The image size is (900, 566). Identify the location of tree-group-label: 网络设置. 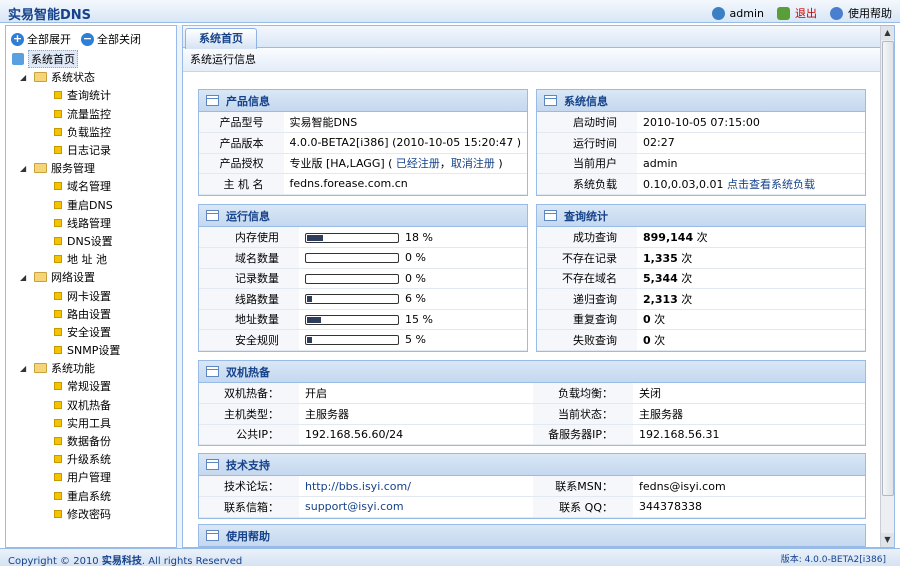
(73, 278).